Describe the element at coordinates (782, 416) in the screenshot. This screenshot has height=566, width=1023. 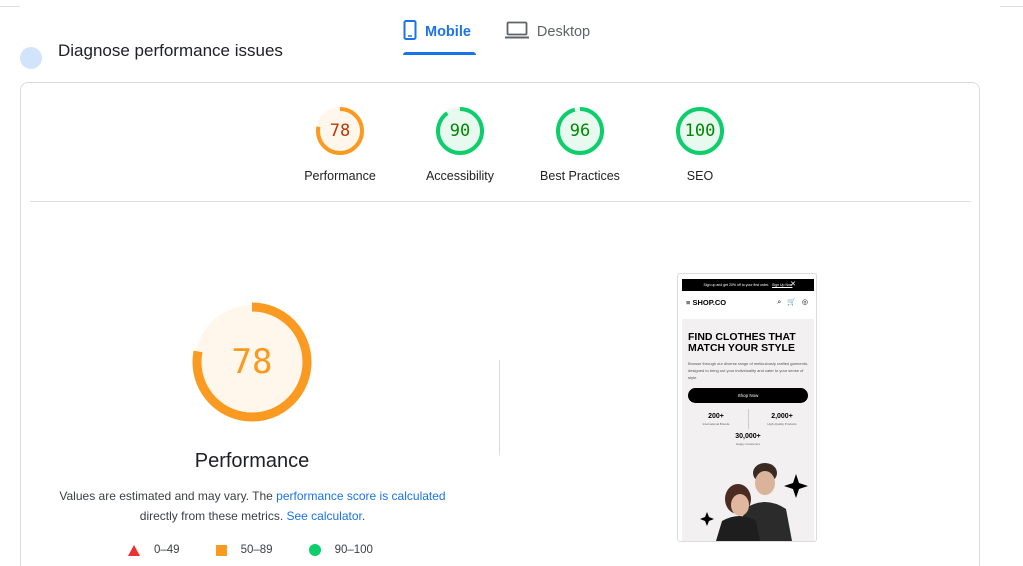
I see `stat-value: 2,000+` at that location.